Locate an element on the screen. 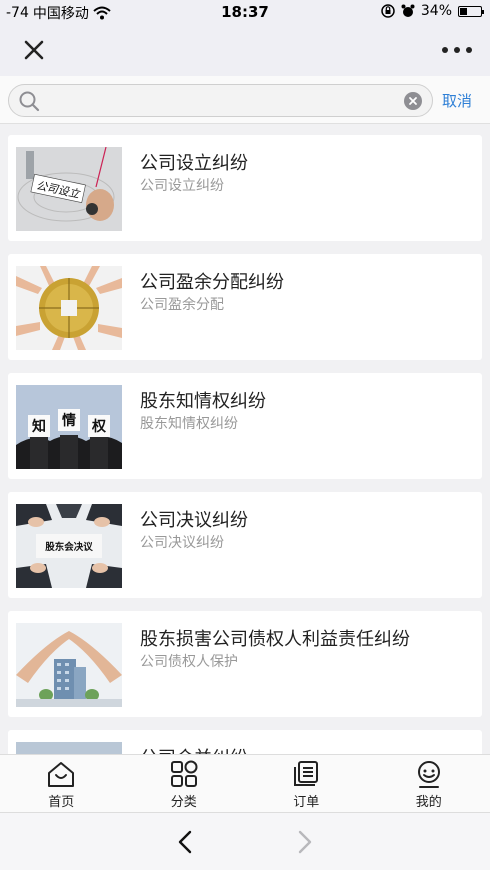 This screenshot has width=490, height=870. tab-profile: 我的 is located at coordinates (429, 783).